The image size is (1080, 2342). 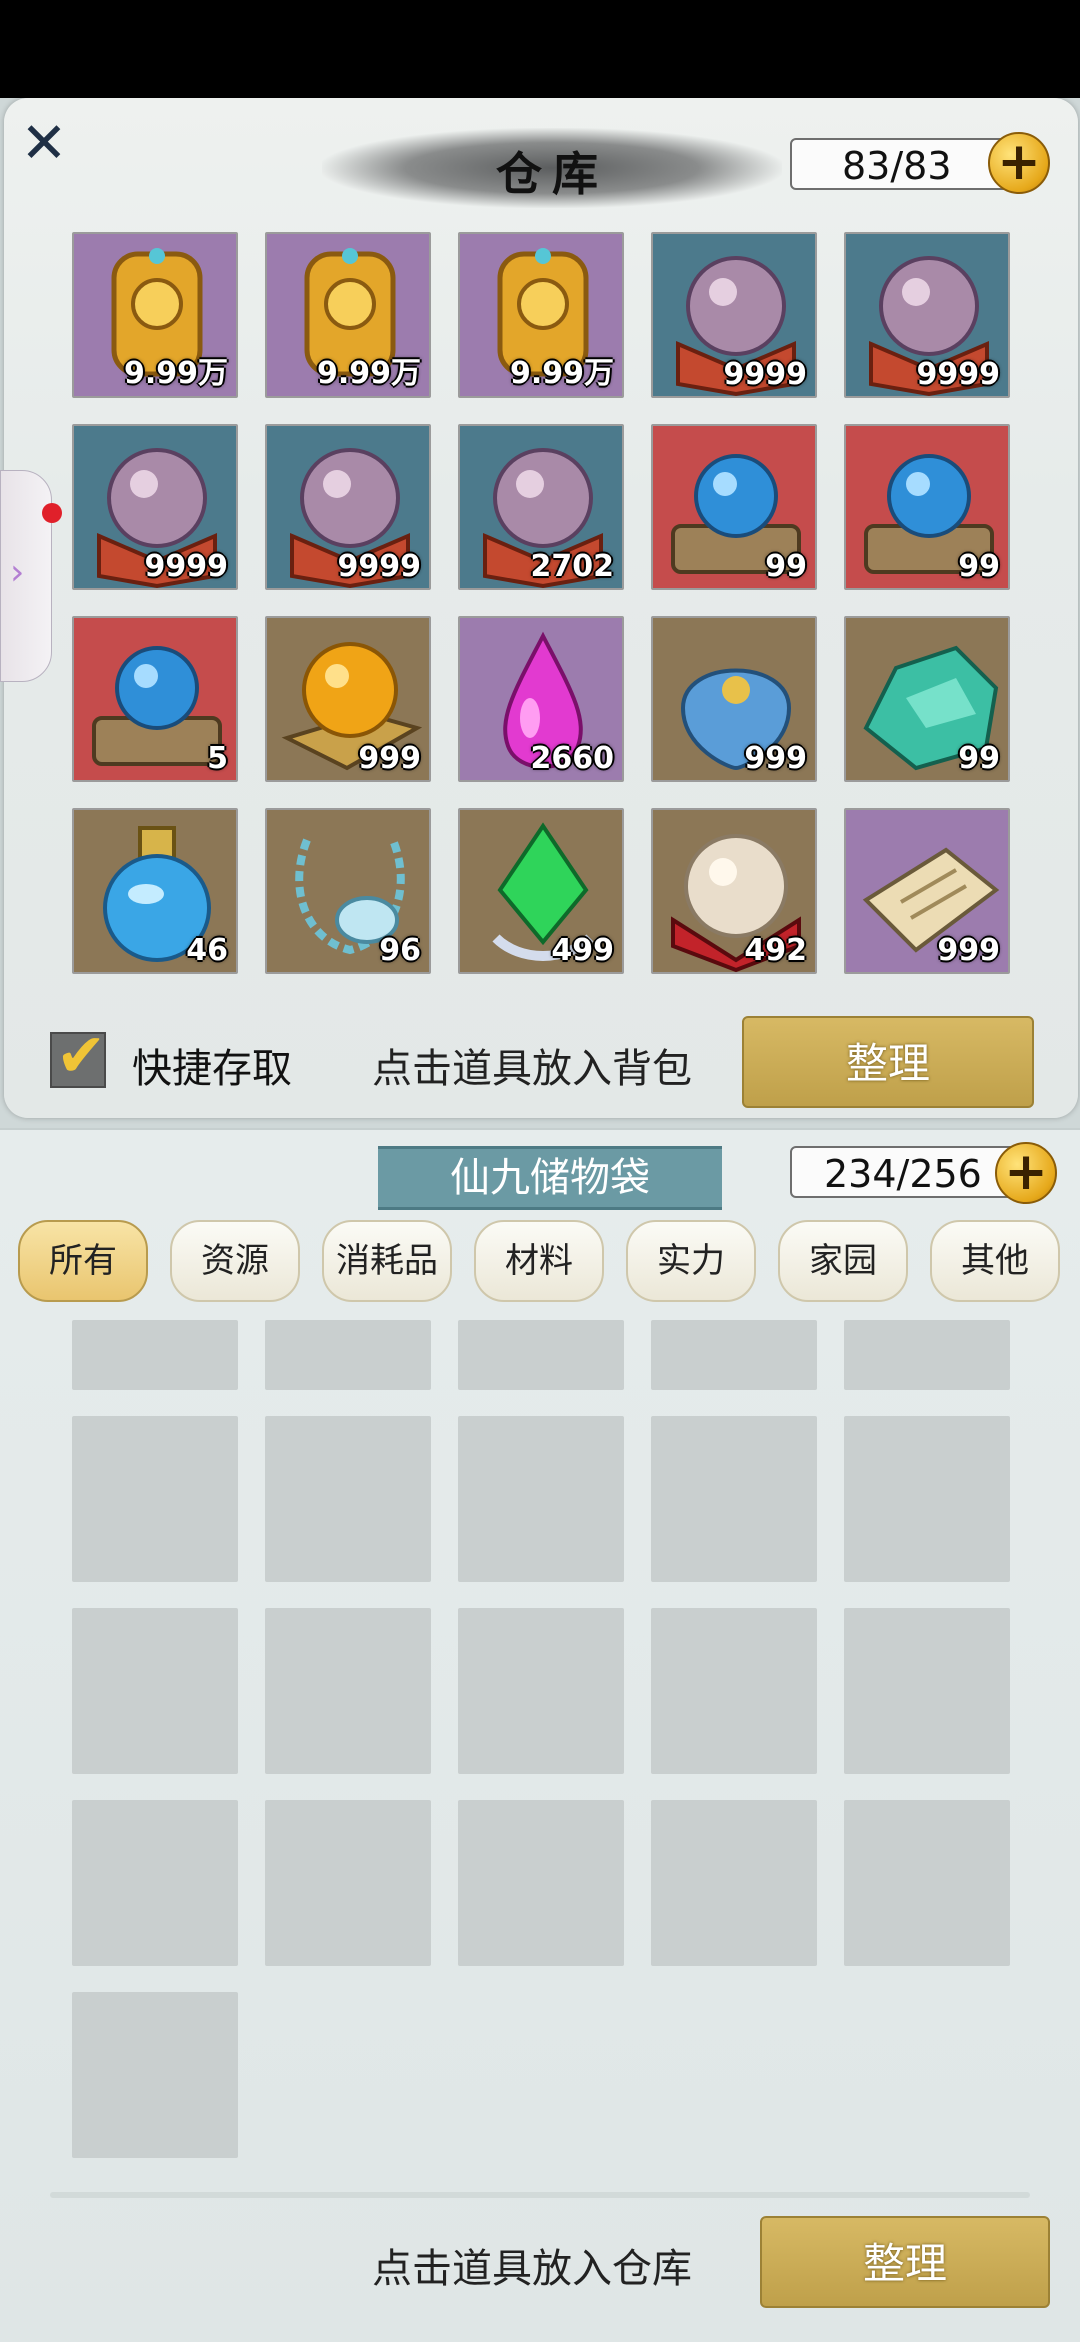 I want to click on divider, so click(x=540, y=2195).